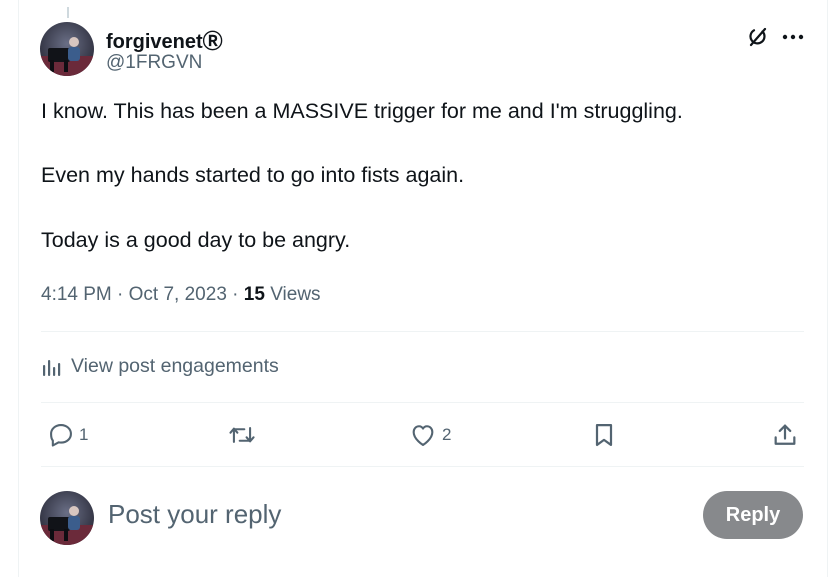 Image resolution: width=837 pixels, height=577 pixels. I want to click on bookmark-icon, so click(604, 435).